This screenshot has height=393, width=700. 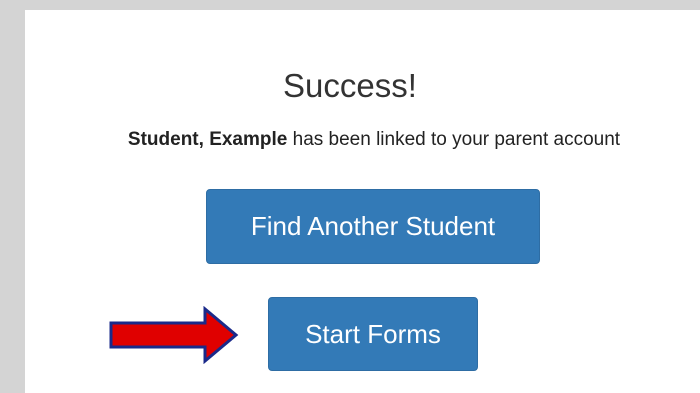 What do you see at coordinates (454, 139) in the screenshot?
I see `message-suffix: has been linked to your parent account` at bounding box center [454, 139].